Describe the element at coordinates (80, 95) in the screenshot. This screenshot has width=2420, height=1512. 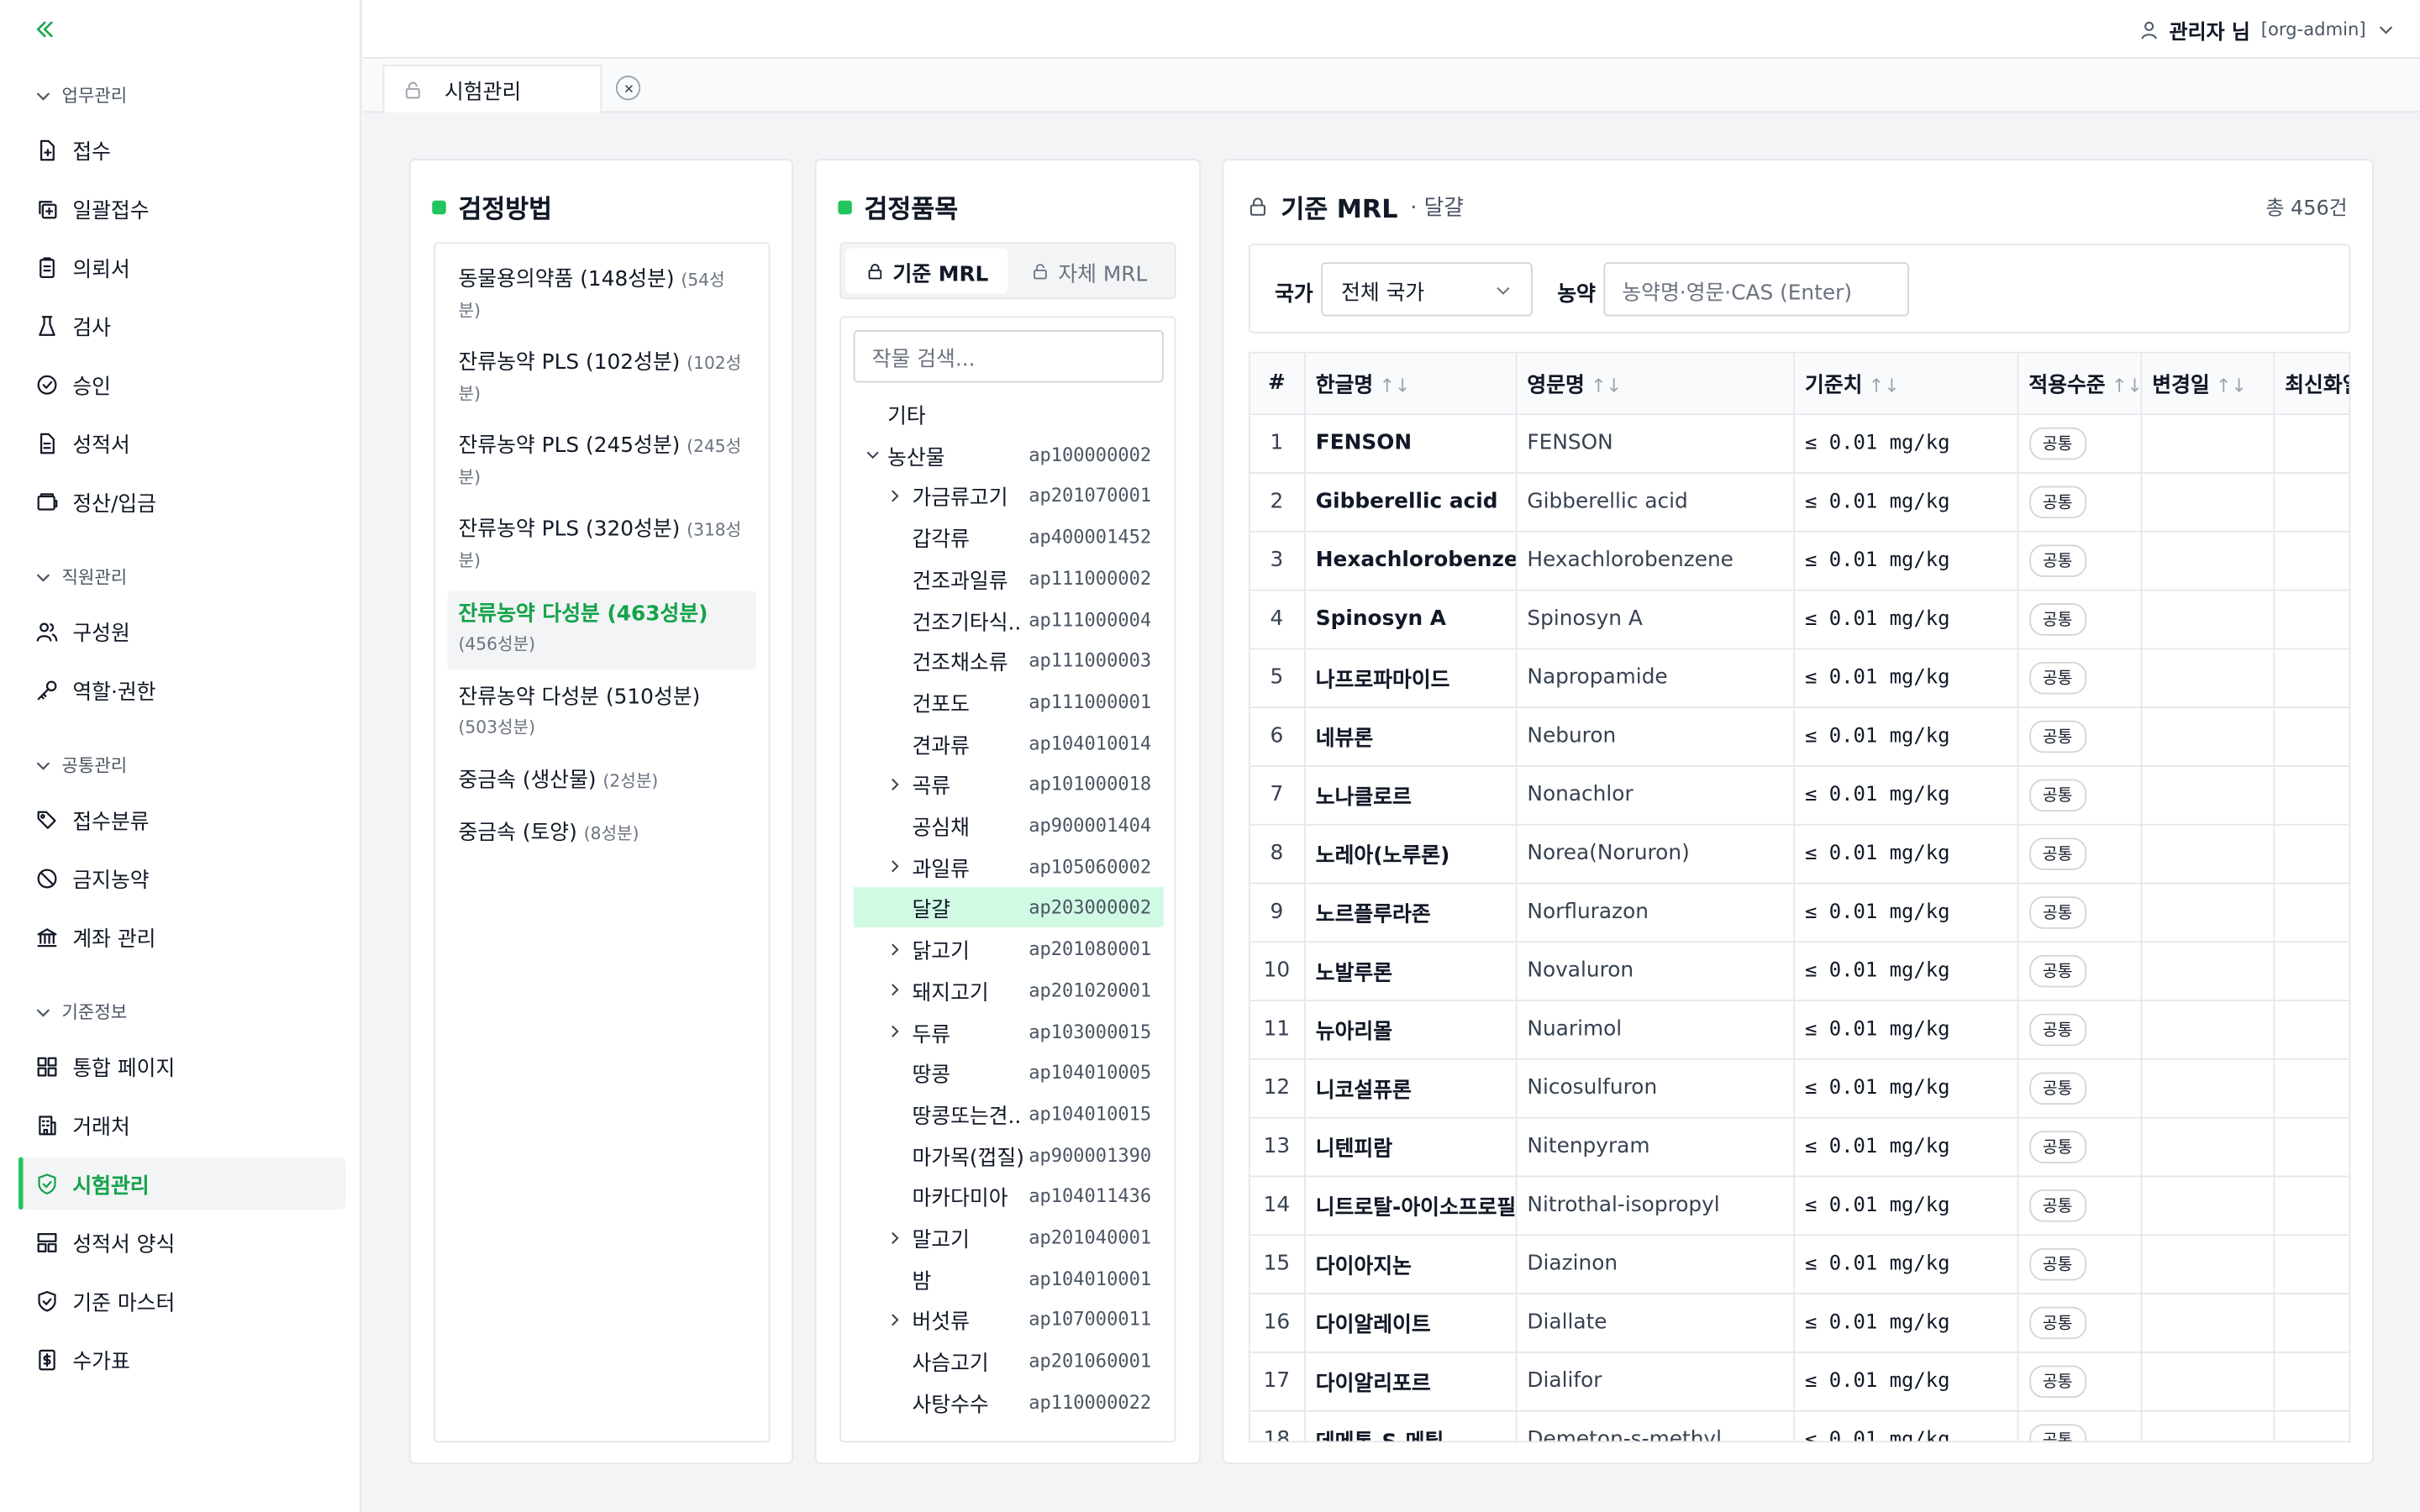
I see `sidebar-section-header: 업무관리` at that location.